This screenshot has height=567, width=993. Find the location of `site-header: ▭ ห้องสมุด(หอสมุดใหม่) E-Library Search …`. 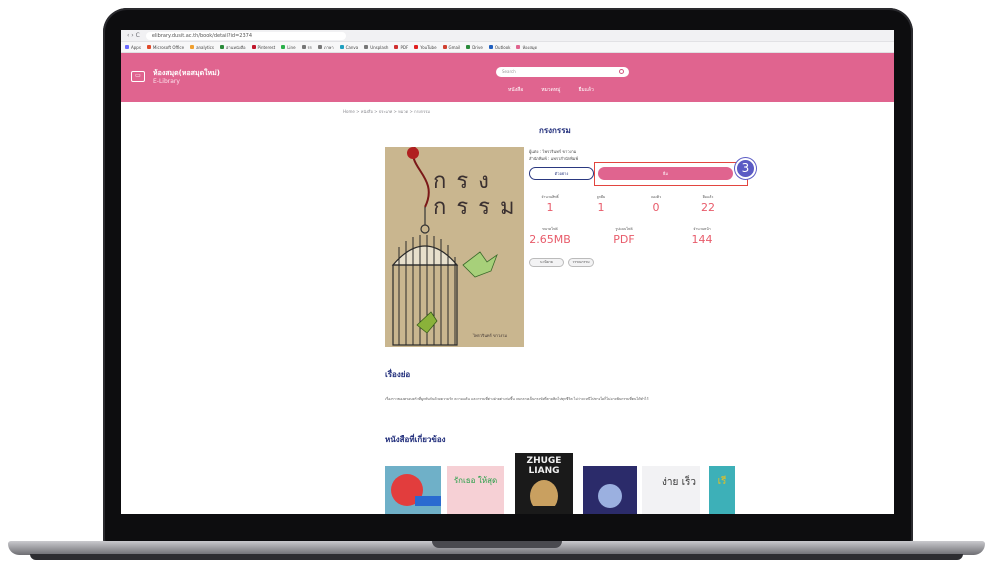

site-header: ▭ ห้องสมุด(หอสมุดใหม่) E-Library Search … is located at coordinates (507, 77).